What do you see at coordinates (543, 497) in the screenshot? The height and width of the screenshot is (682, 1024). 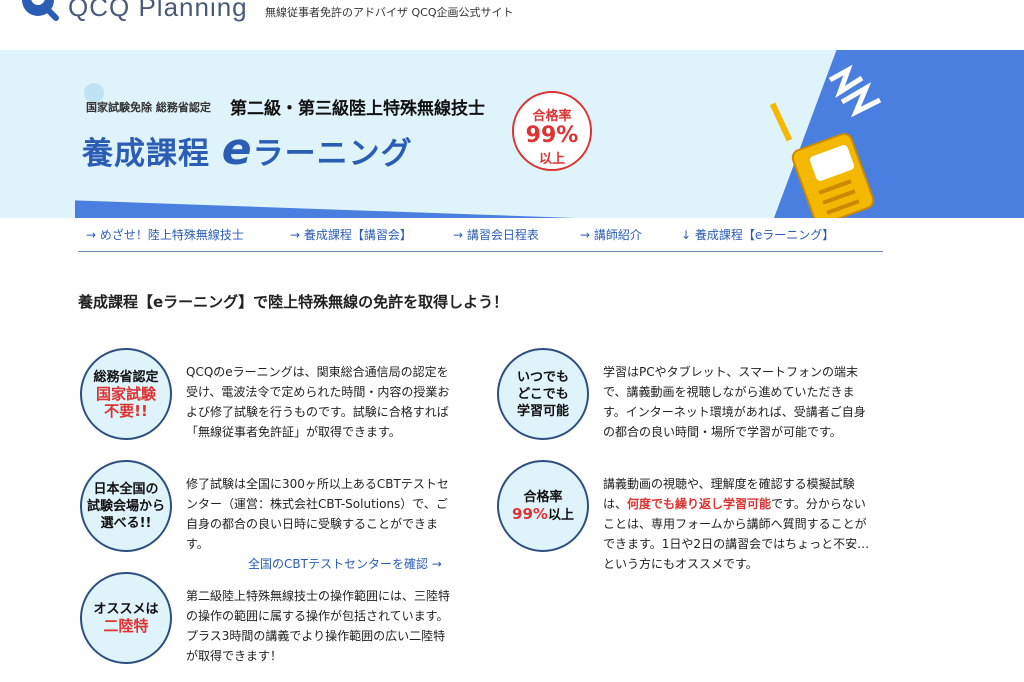 I see `feature-badge-line1: 合格率` at bounding box center [543, 497].